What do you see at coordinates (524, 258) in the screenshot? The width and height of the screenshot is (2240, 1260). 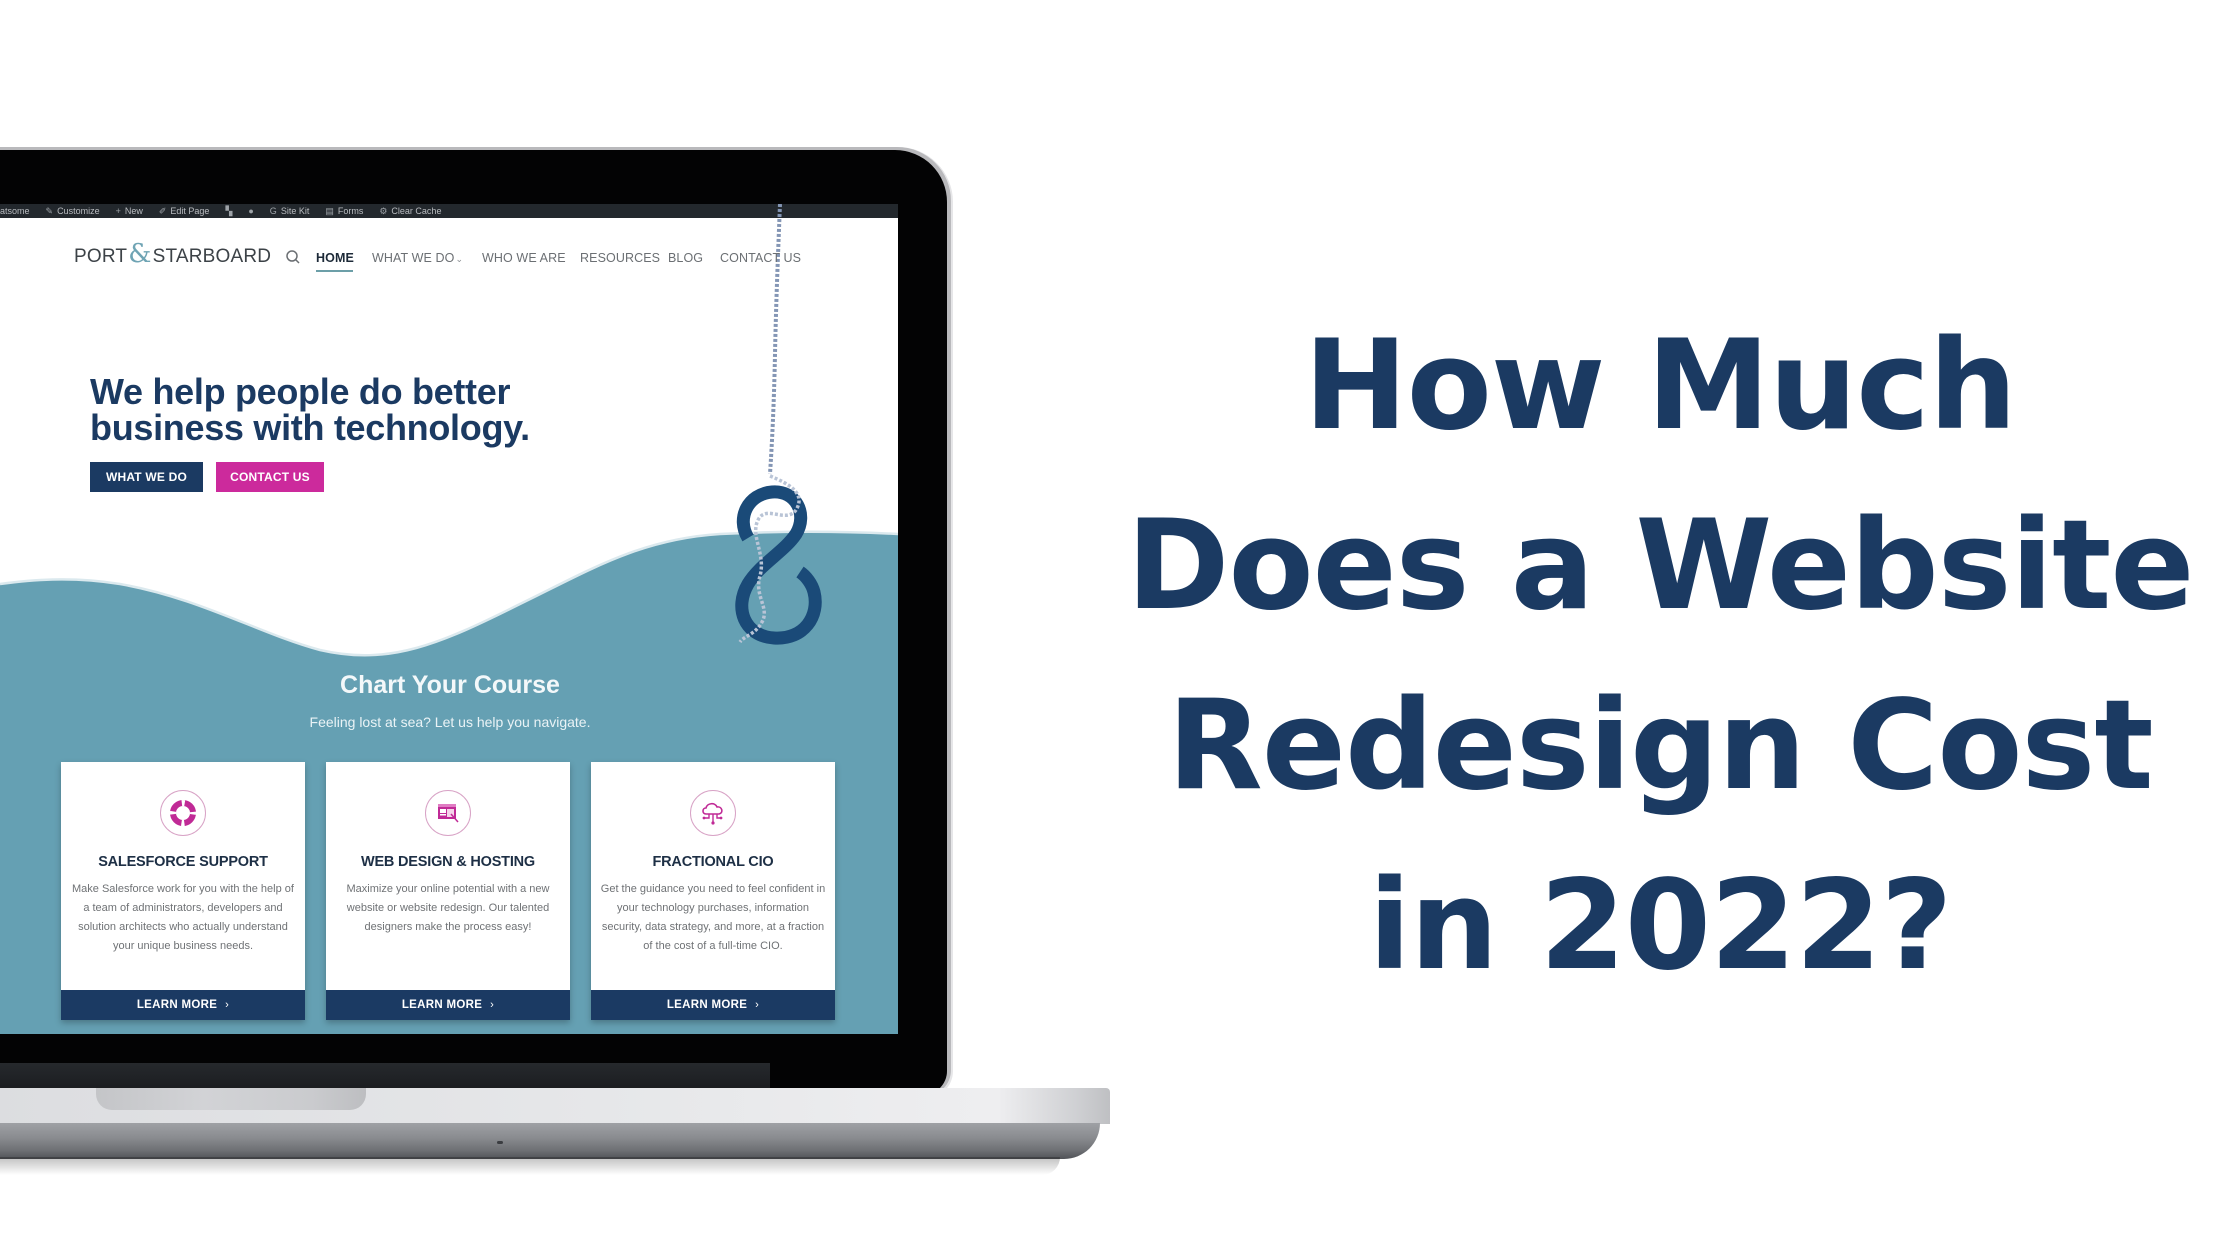 I see `nav-item-who-we-are: WHO WE ARE` at bounding box center [524, 258].